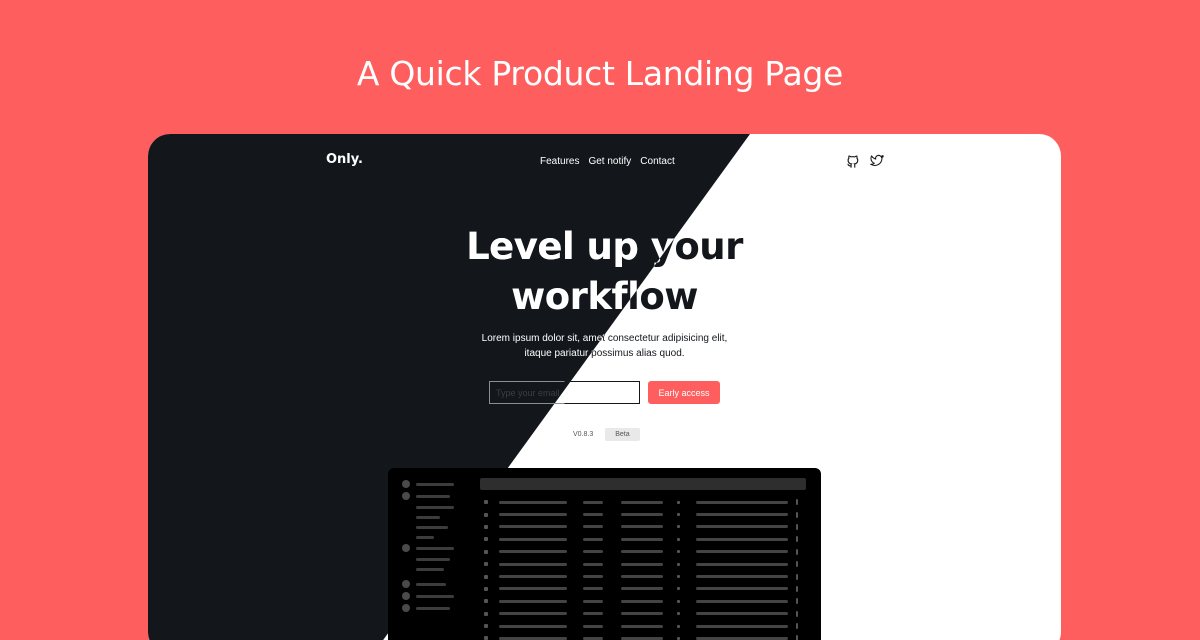  What do you see at coordinates (583, 434) in the screenshot?
I see `version-label: V0.8.3` at bounding box center [583, 434].